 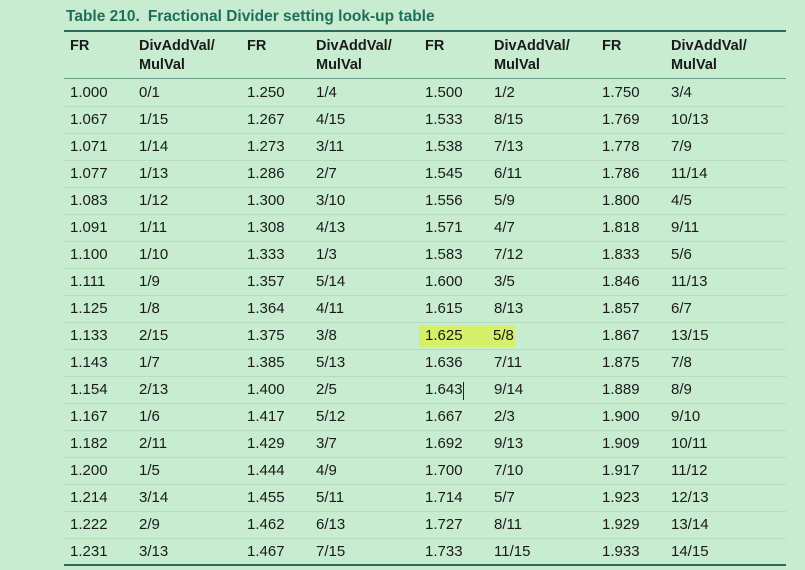 I want to click on fr-cell: 1.250, so click(x=266, y=92).